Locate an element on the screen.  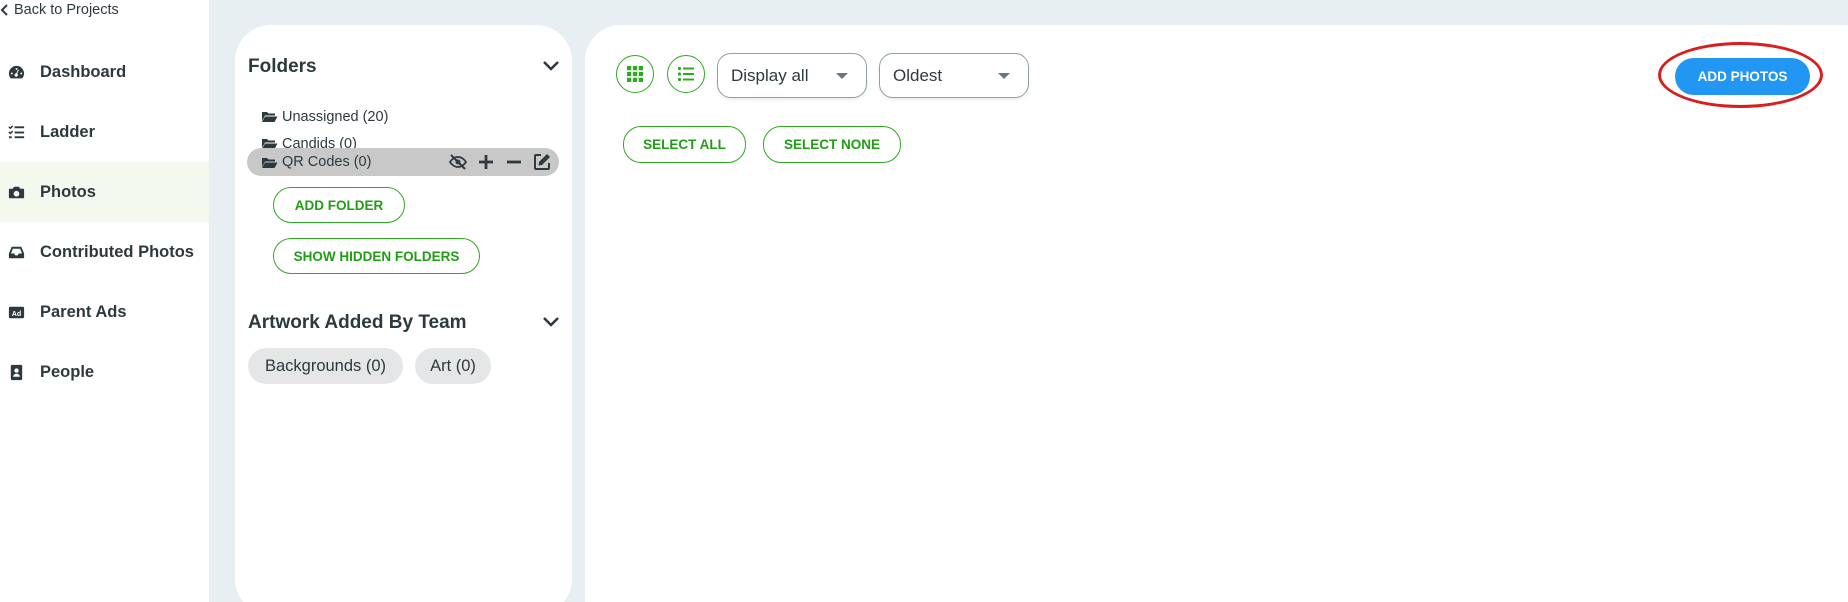
chevron-left-icon is located at coordinates (4, 10).